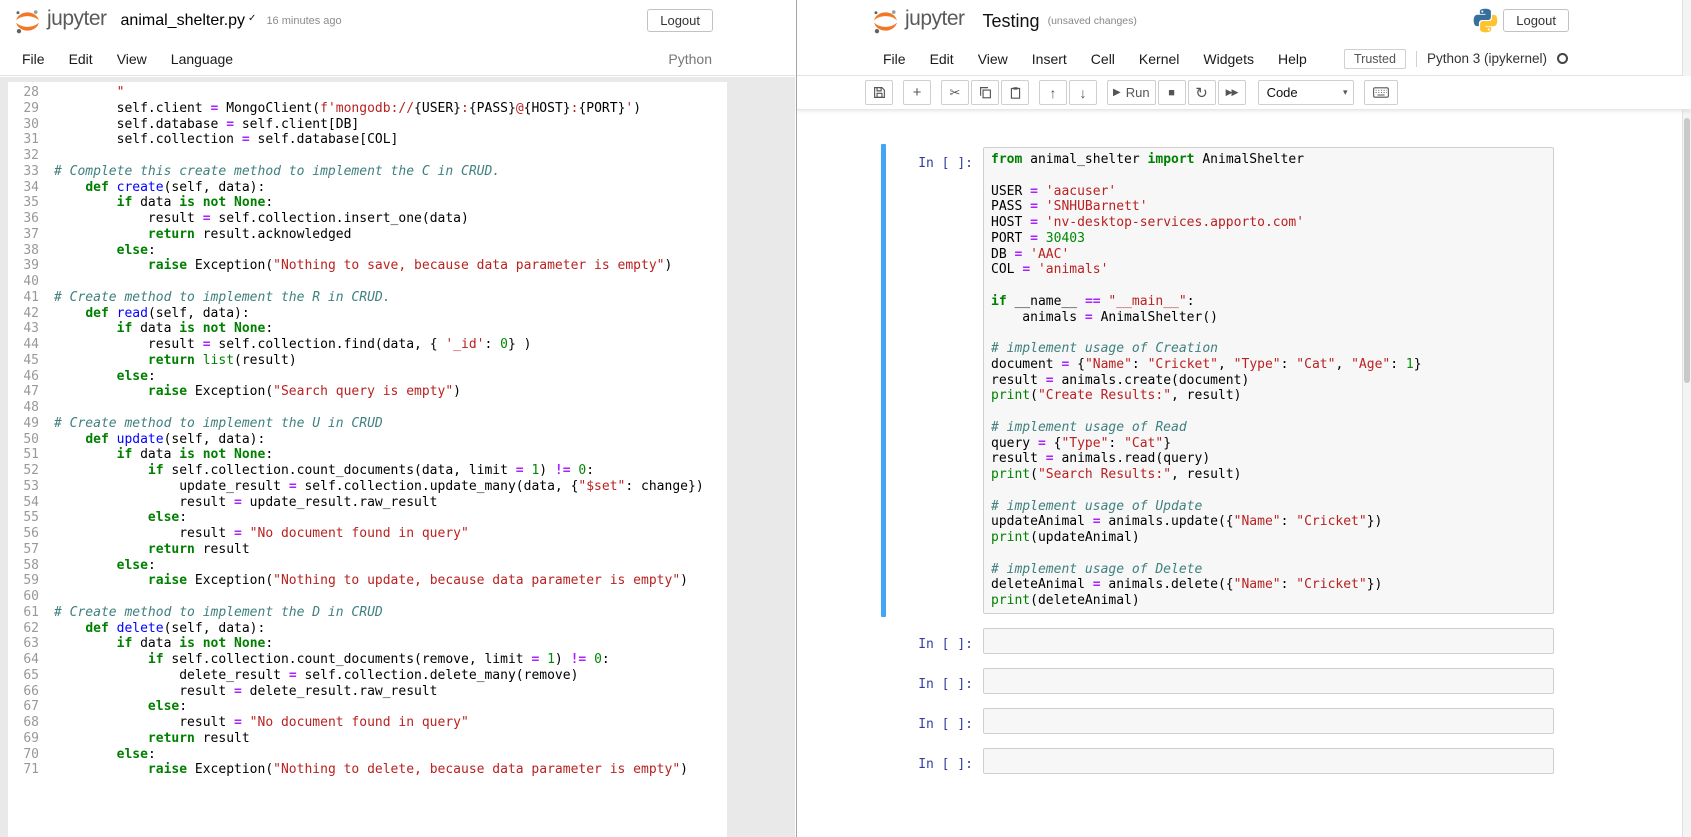 Image resolution: width=1691 pixels, height=837 pixels. What do you see at coordinates (195, 455) in the screenshot?
I see `code-line: if data is not None:` at bounding box center [195, 455].